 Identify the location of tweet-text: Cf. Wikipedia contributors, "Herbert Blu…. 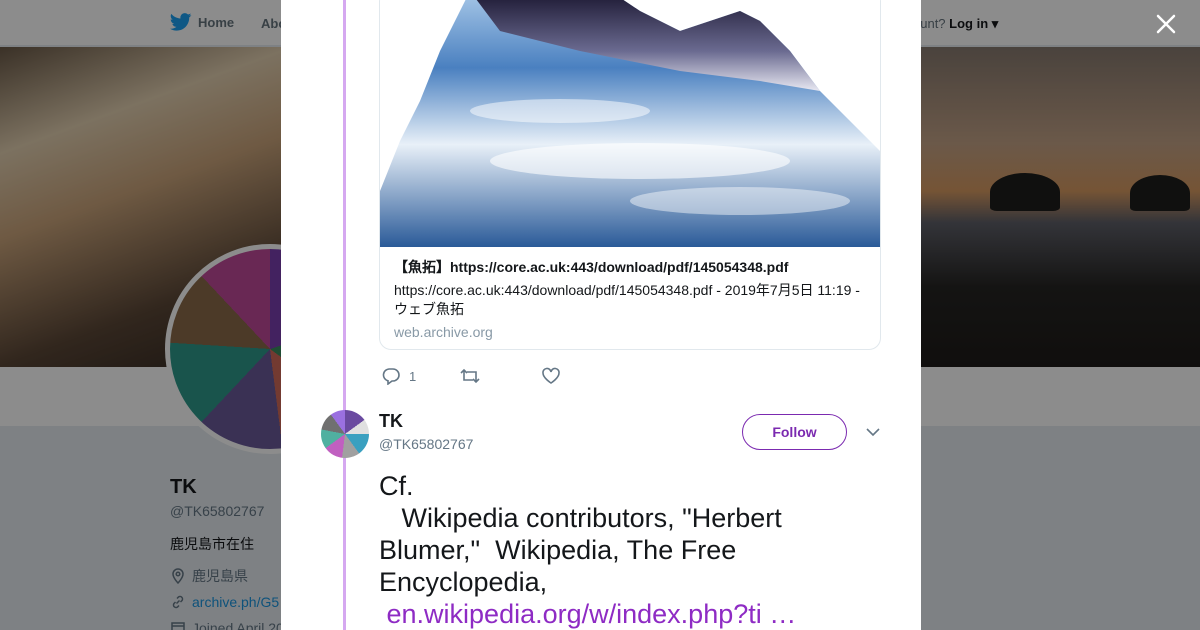
(614, 550).